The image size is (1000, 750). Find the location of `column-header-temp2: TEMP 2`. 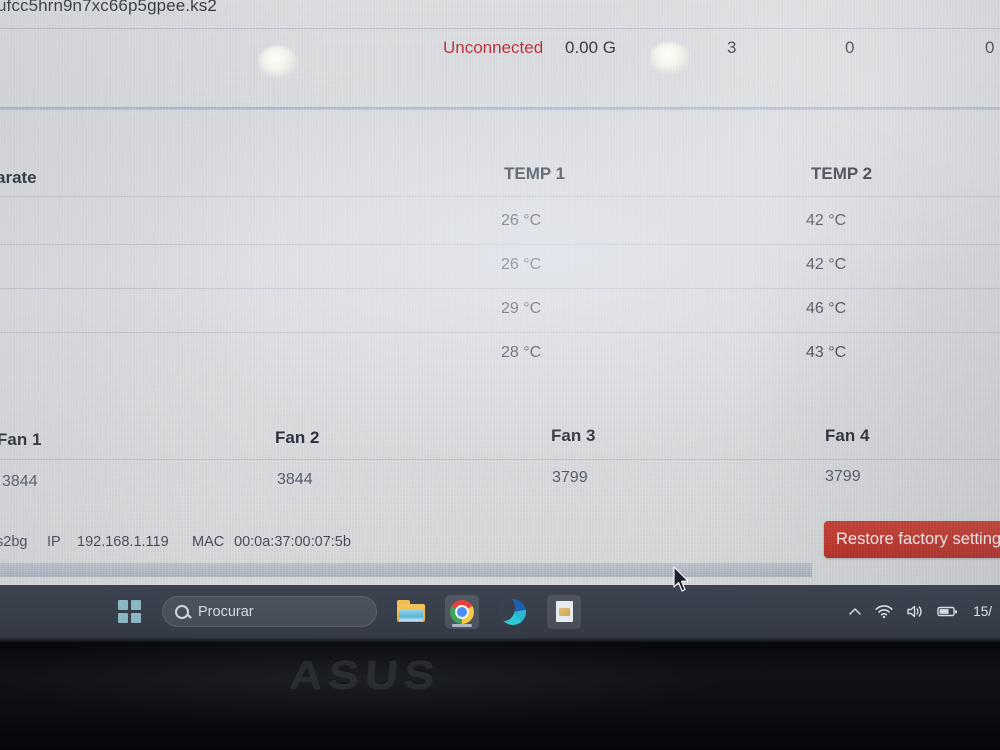

column-header-temp2: TEMP 2 is located at coordinates (842, 173).